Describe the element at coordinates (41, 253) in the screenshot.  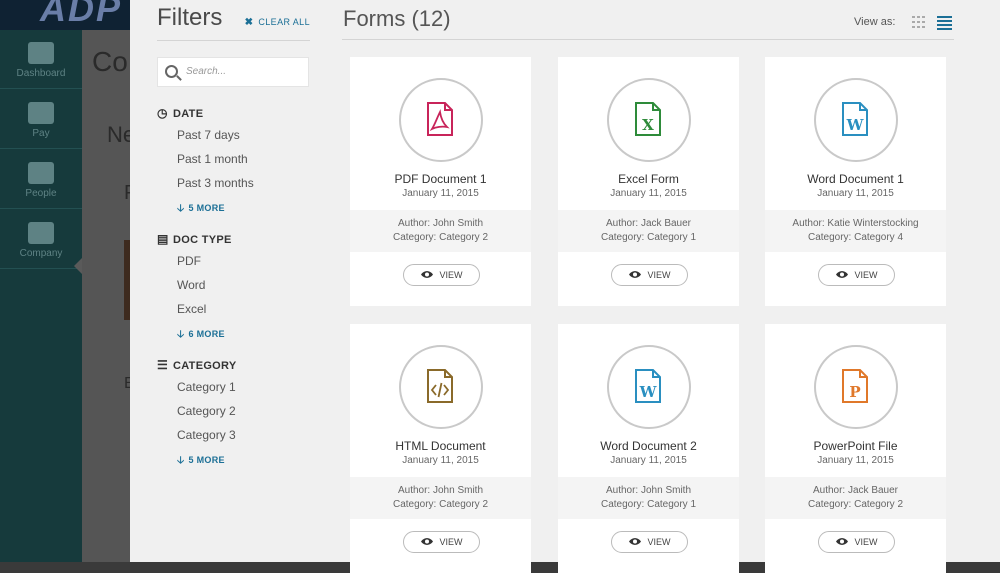
I see `nav-label: Company` at that location.